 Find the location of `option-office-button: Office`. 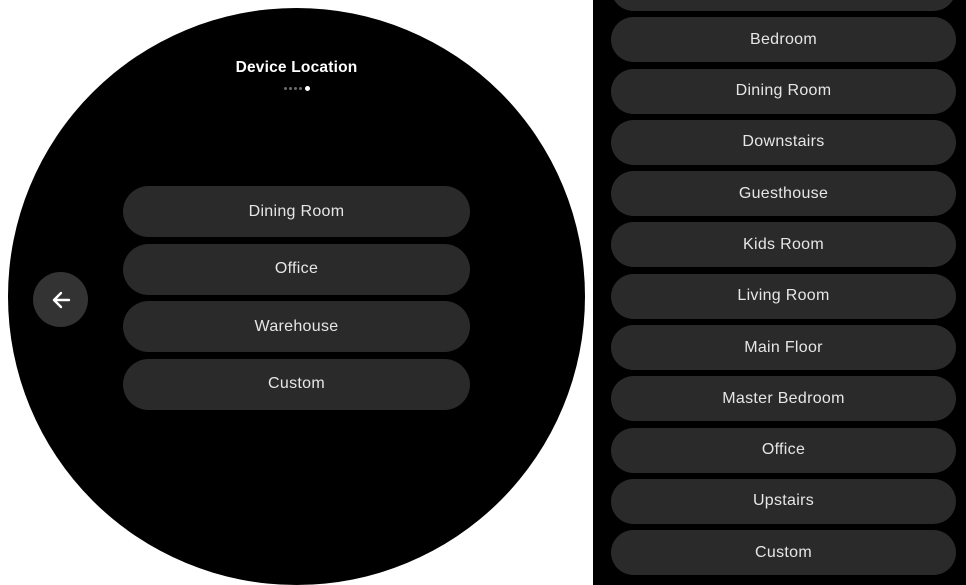

option-office-button: Office is located at coordinates (296, 269).